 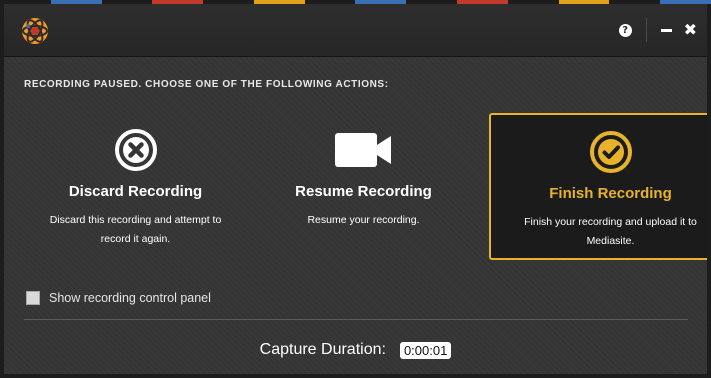 What do you see at coordinates (666, 30) in the screenshot?
I see `minimize-icon` at bounding box center [666, 30].